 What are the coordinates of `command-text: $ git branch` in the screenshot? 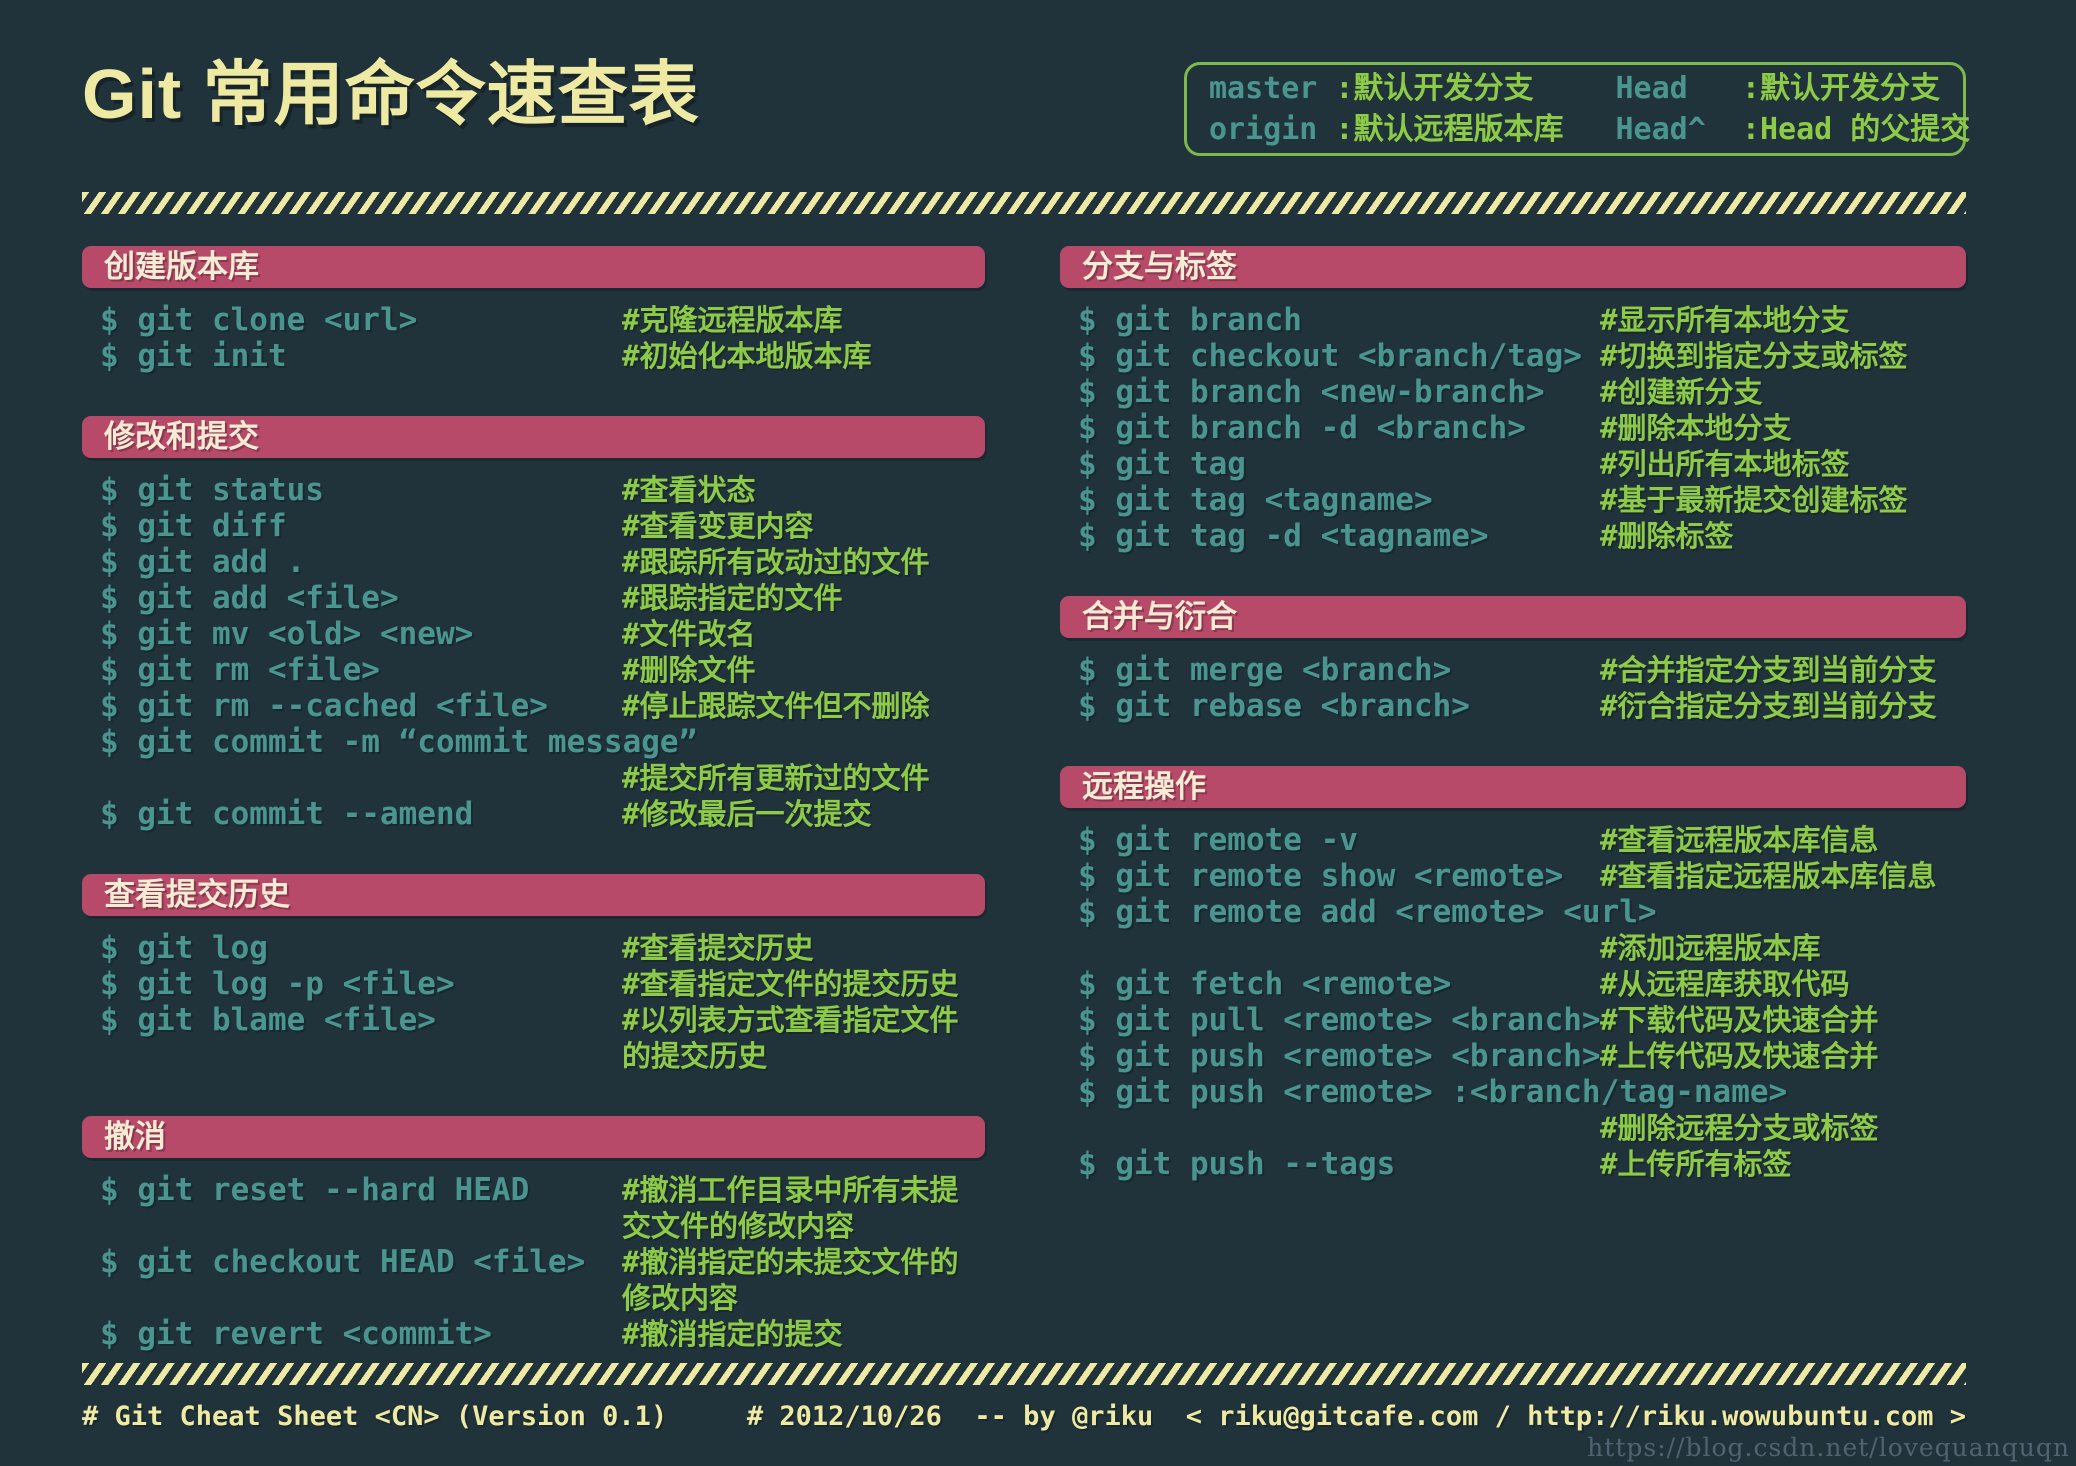 It's located at (1190, 320).